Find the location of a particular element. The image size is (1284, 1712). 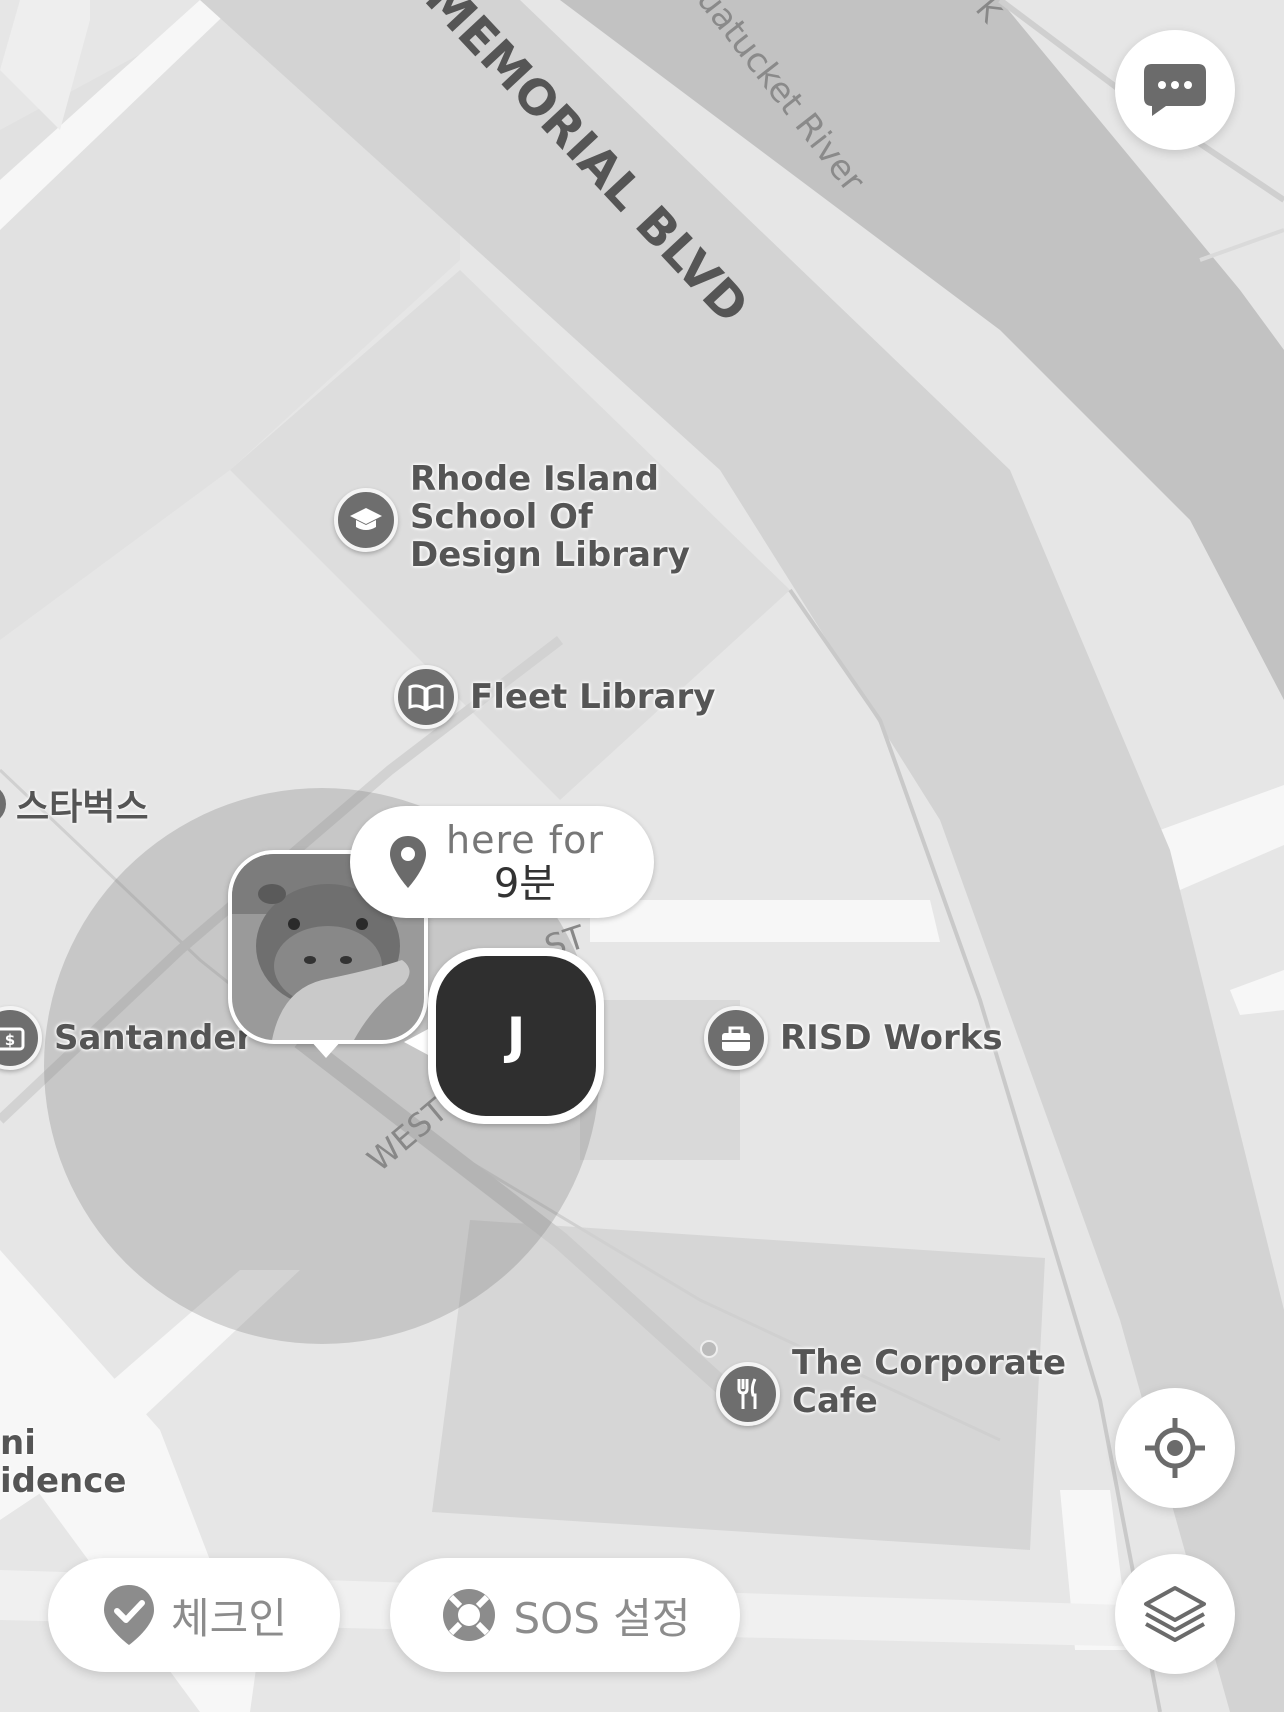

shopping-bag-icon is located at coordinates (736, 1038).